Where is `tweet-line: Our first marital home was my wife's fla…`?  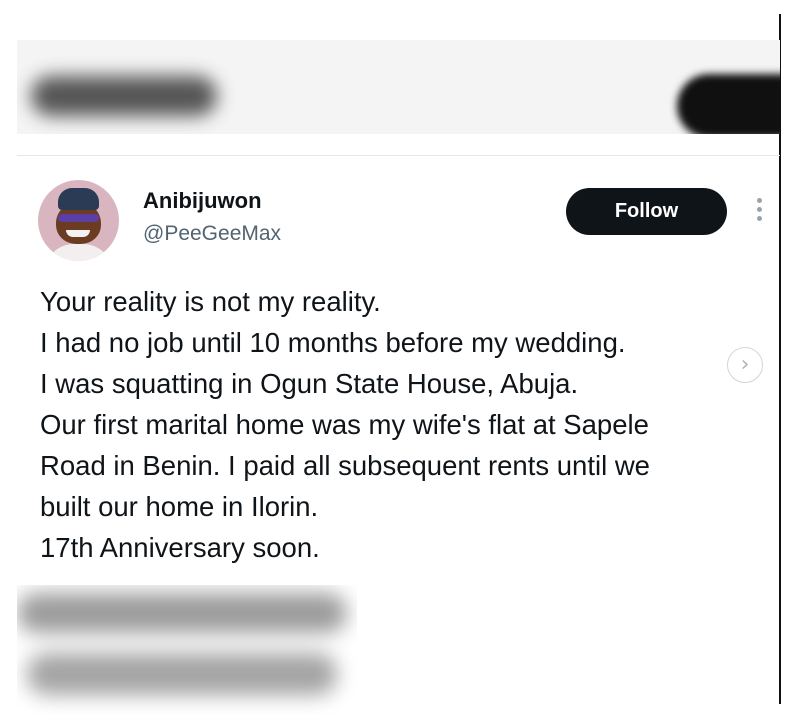
tweet-line: Our first marital home was my wife's fla… is located at coordinates (344, 424).